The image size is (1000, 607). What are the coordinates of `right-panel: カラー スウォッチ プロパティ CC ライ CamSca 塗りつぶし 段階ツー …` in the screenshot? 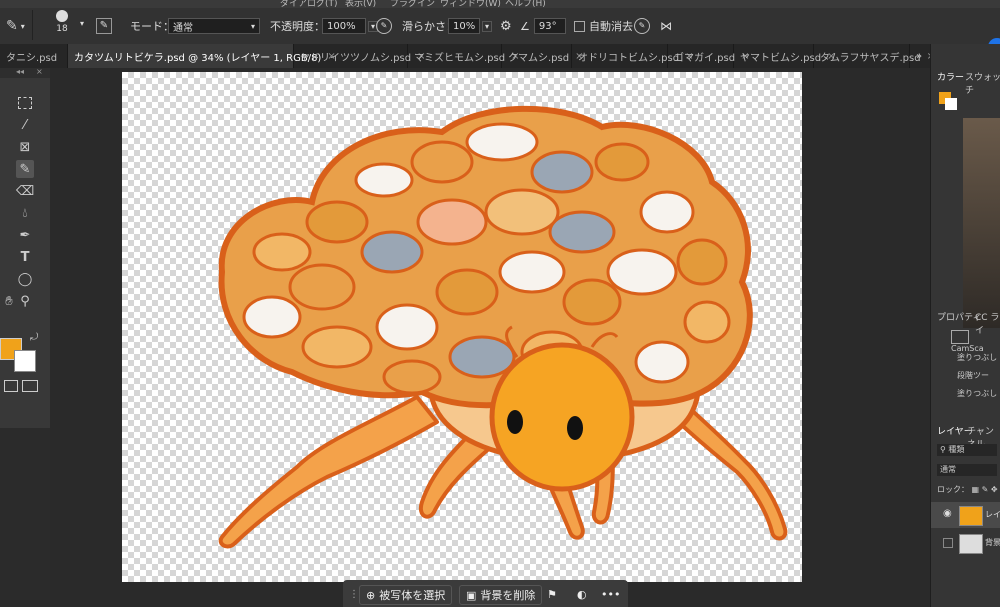 It's located at (965, 325).